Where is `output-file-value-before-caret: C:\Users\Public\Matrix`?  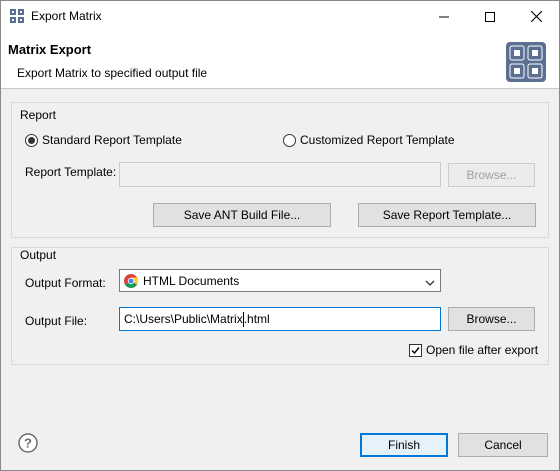 output-file-value-before-caret: C:\Users\Public\Matrix is located at coordinates (183, 319).